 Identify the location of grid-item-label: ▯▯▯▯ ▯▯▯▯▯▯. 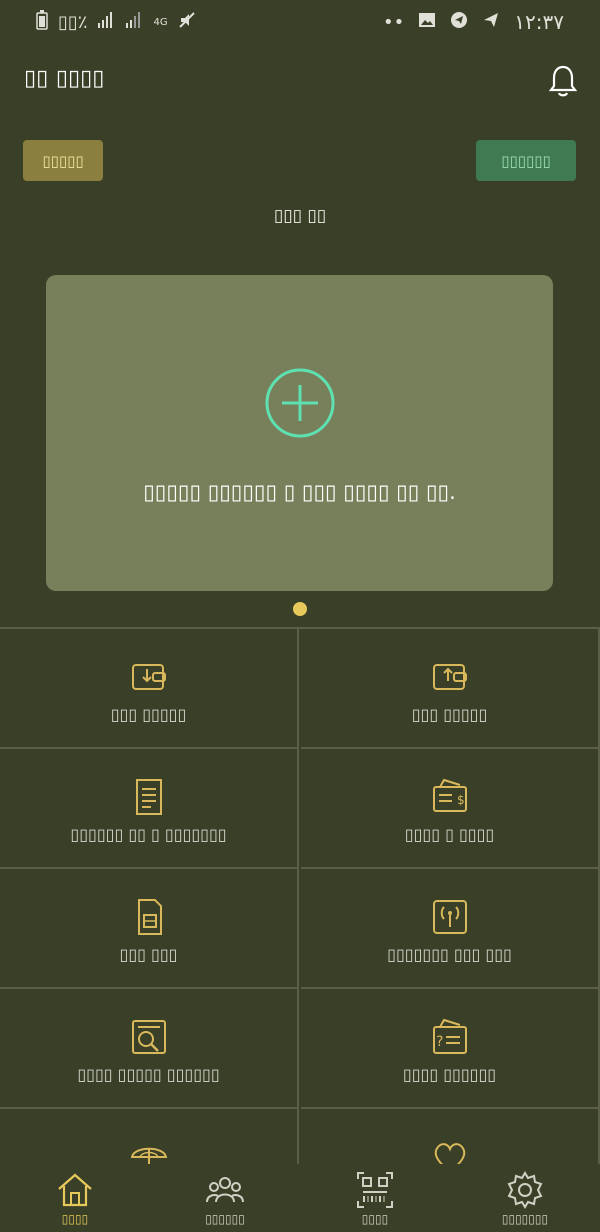
(449, 1074).